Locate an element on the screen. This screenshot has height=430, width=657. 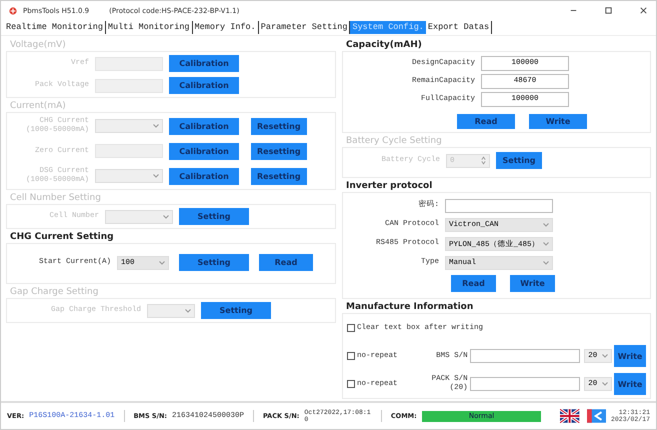
maximize-icon is located at coordinates (608, 11).